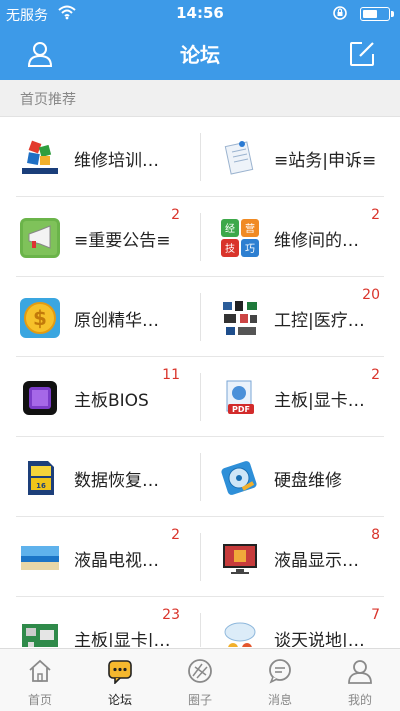 The height and width of the screenshot is (711, 400). Describe the element at coordinates (280, 671) in the screenshot. I see `message-icon` at that location.